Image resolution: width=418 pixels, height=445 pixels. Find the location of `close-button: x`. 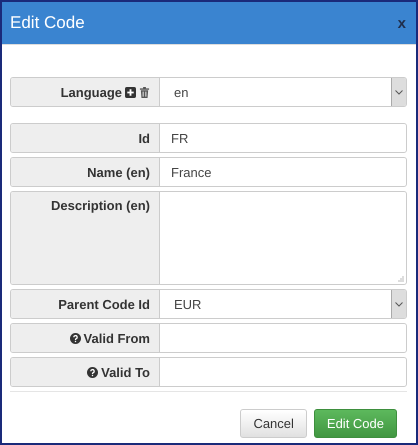

close-button: x is located at coordinates (402, 23).